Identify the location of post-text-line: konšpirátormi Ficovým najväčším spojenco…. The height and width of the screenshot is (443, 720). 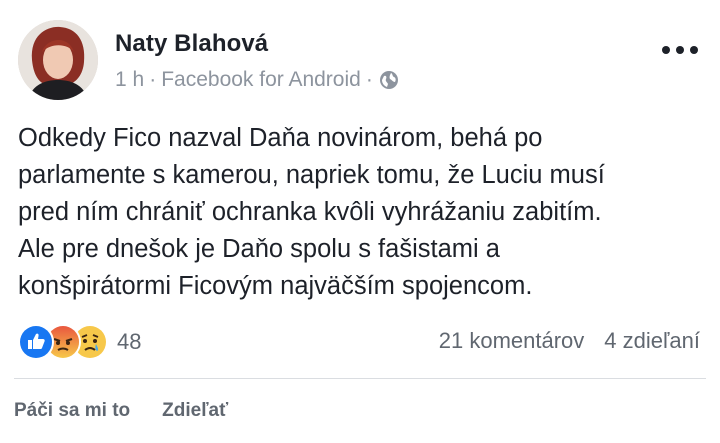
(275, 286).